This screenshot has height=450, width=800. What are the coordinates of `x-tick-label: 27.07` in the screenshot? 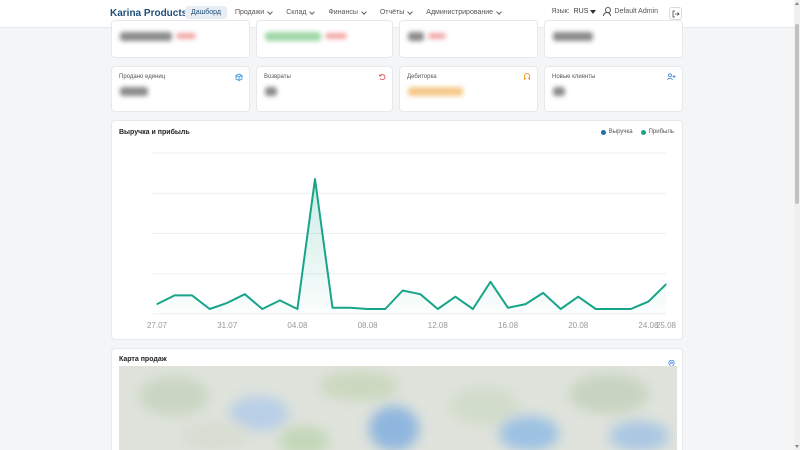 It's located at (157, 325).